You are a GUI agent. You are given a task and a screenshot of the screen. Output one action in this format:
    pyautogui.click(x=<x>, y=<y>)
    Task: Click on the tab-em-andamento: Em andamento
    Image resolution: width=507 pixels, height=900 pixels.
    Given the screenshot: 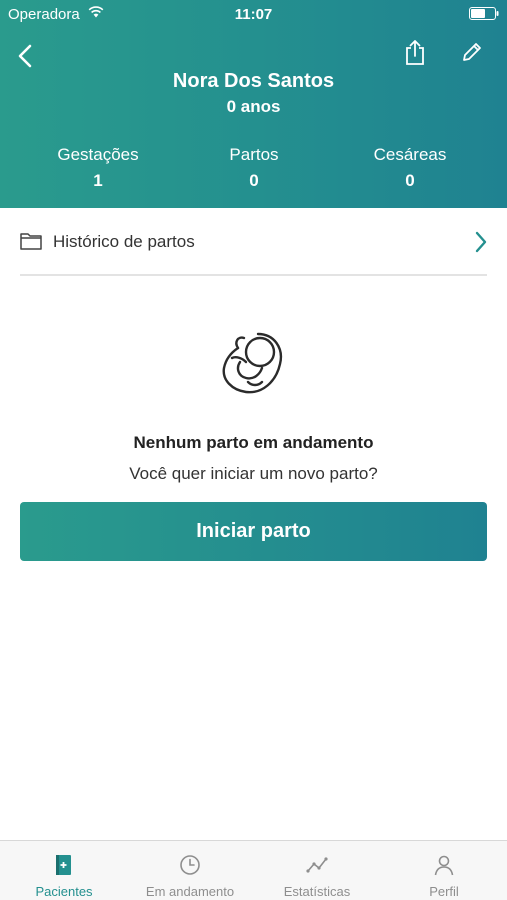 What is the action you would take?
    pyautogui.click(x=190, y=870)
    